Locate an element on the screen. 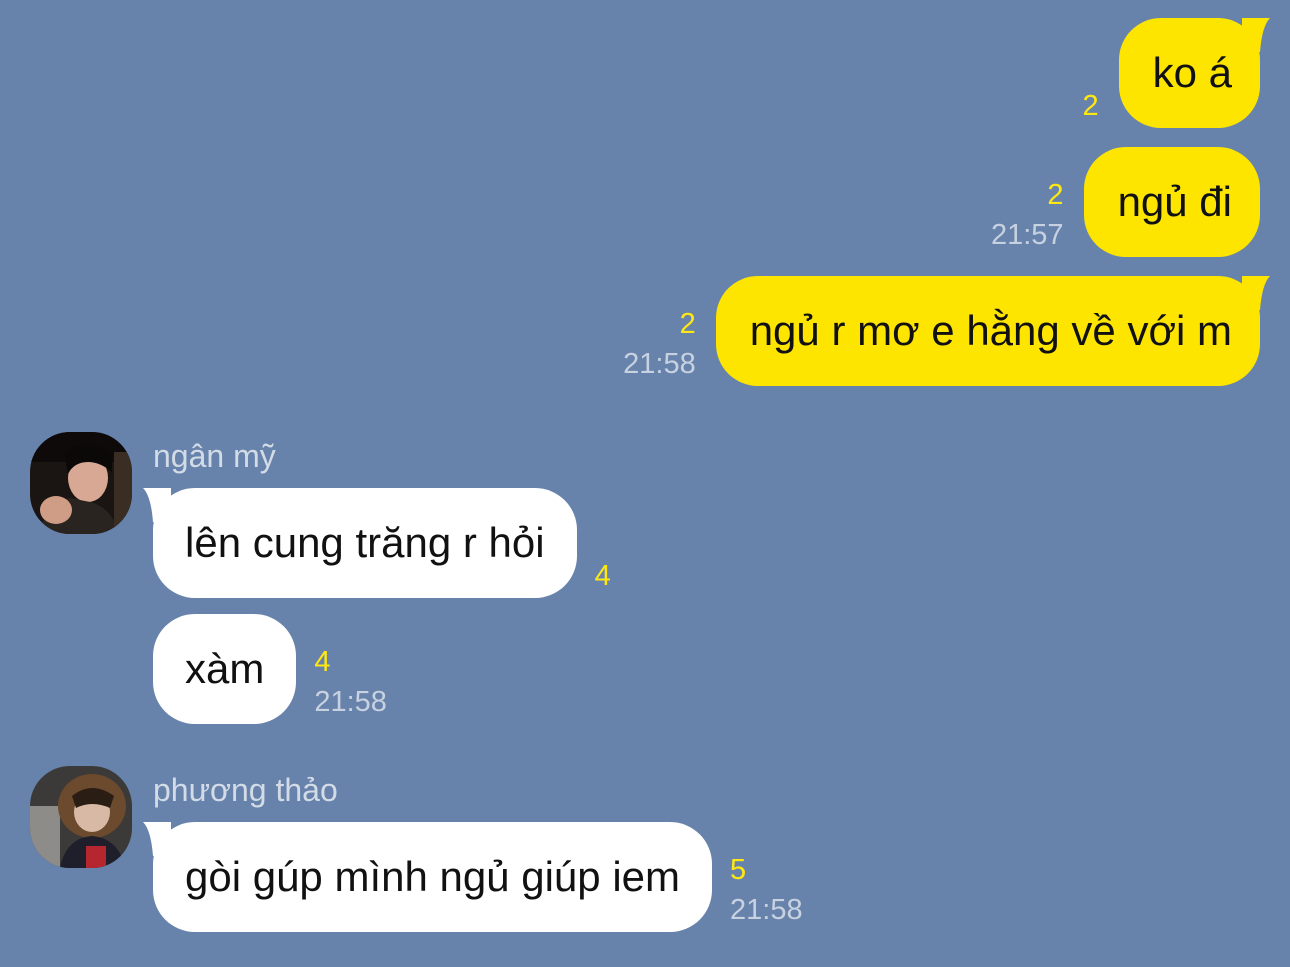  sent-message-bubble: ngủ r mơ e hằng về với m is located at coordinates (992, 331).